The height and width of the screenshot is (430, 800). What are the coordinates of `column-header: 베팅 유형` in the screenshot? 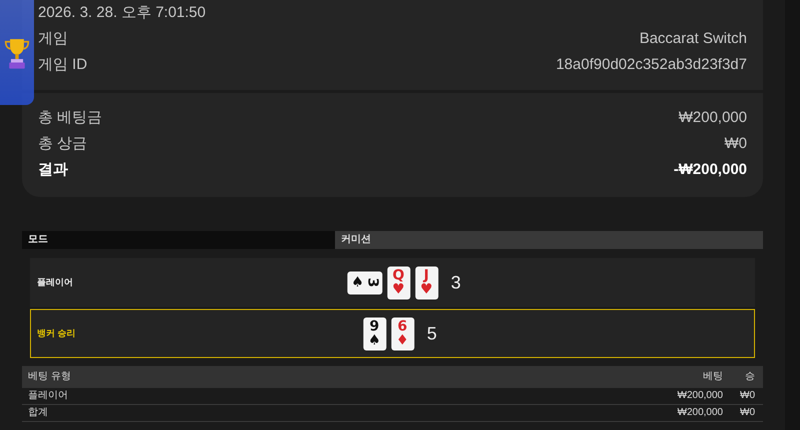 It's located at (50, 377).